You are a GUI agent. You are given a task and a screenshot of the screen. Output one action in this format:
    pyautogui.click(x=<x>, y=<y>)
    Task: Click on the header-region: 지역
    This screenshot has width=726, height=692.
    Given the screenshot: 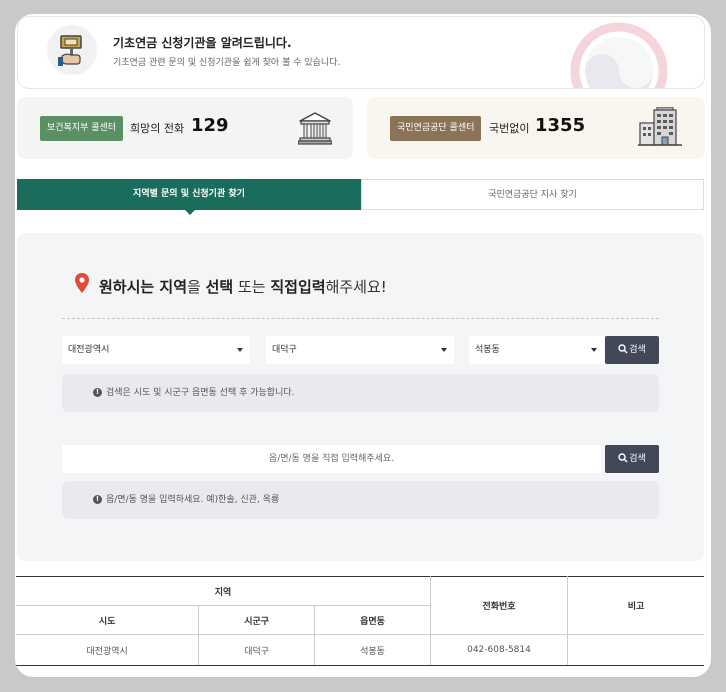 What is the action you would take?
    pyautogui.click(x=223, y=591)
    